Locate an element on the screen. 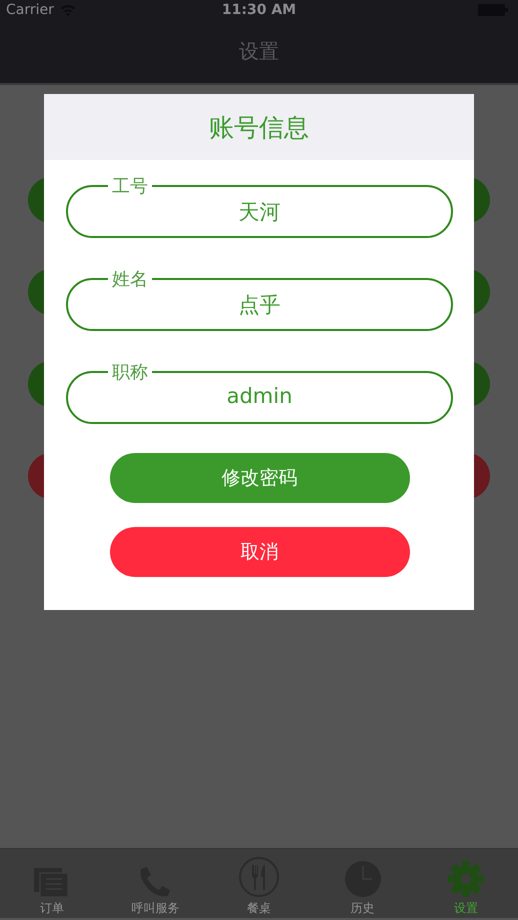  change-password-button: 修改密码 is located at coordinates (260, 478).